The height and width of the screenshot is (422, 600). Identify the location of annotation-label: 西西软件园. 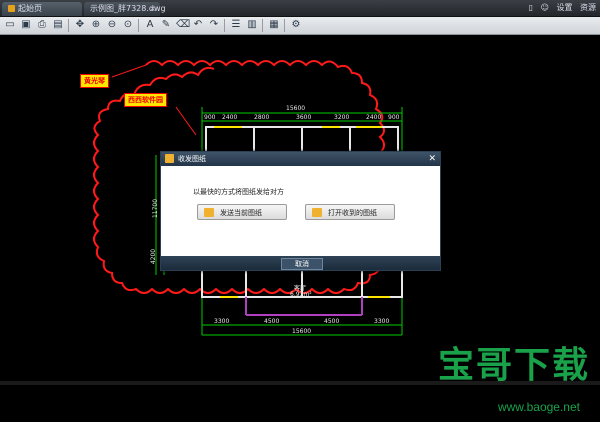
(145, 100).